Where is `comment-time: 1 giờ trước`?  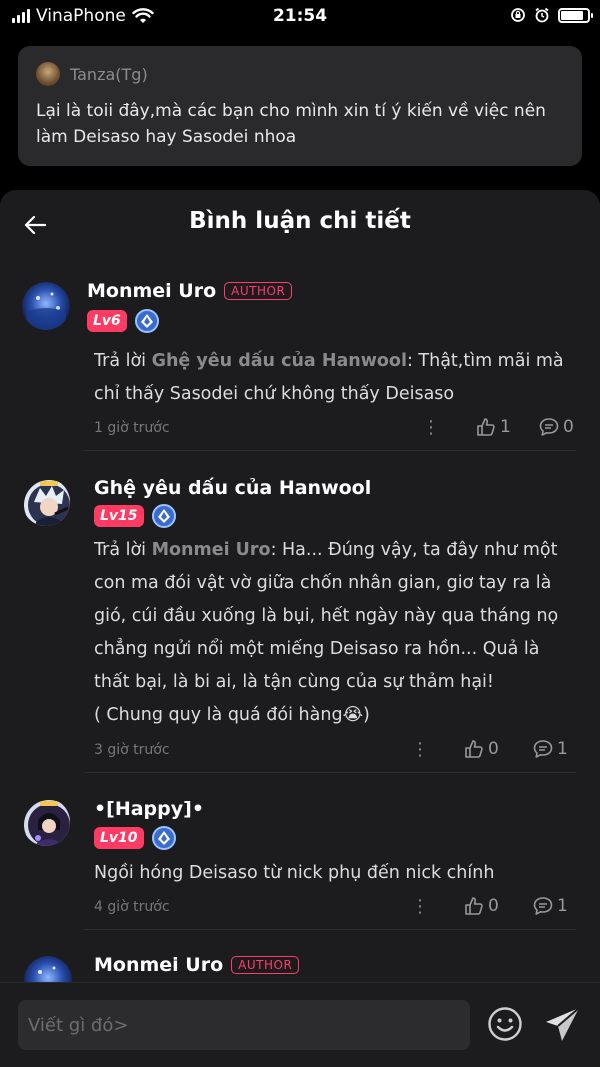 comment-time: 1 giờ trước is located at coordinates (132, 428).